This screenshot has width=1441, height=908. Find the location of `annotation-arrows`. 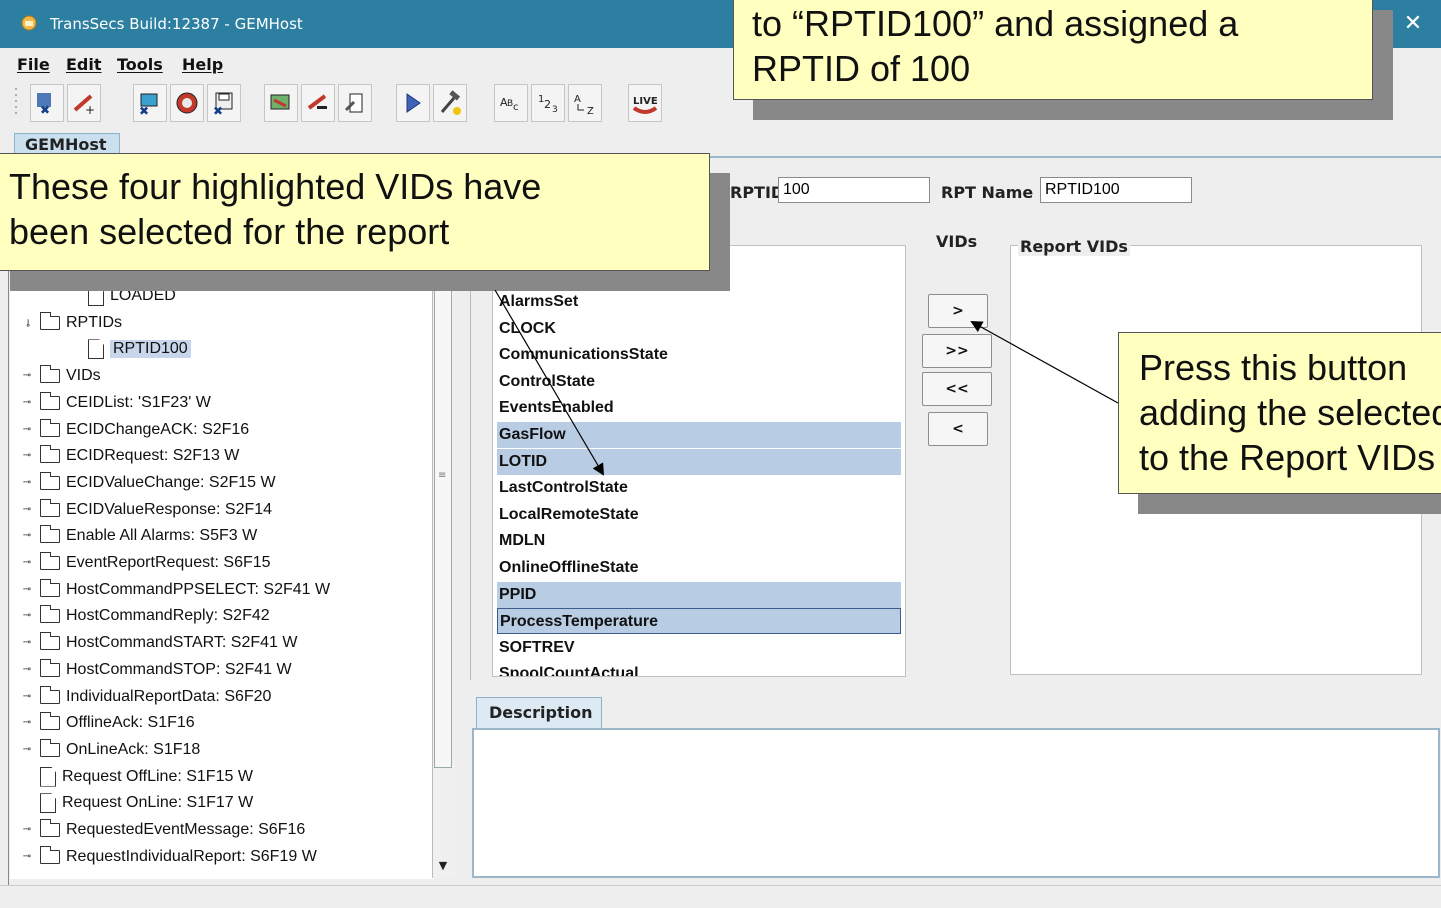

annotation-arrows is located at coordinates (806, 382).